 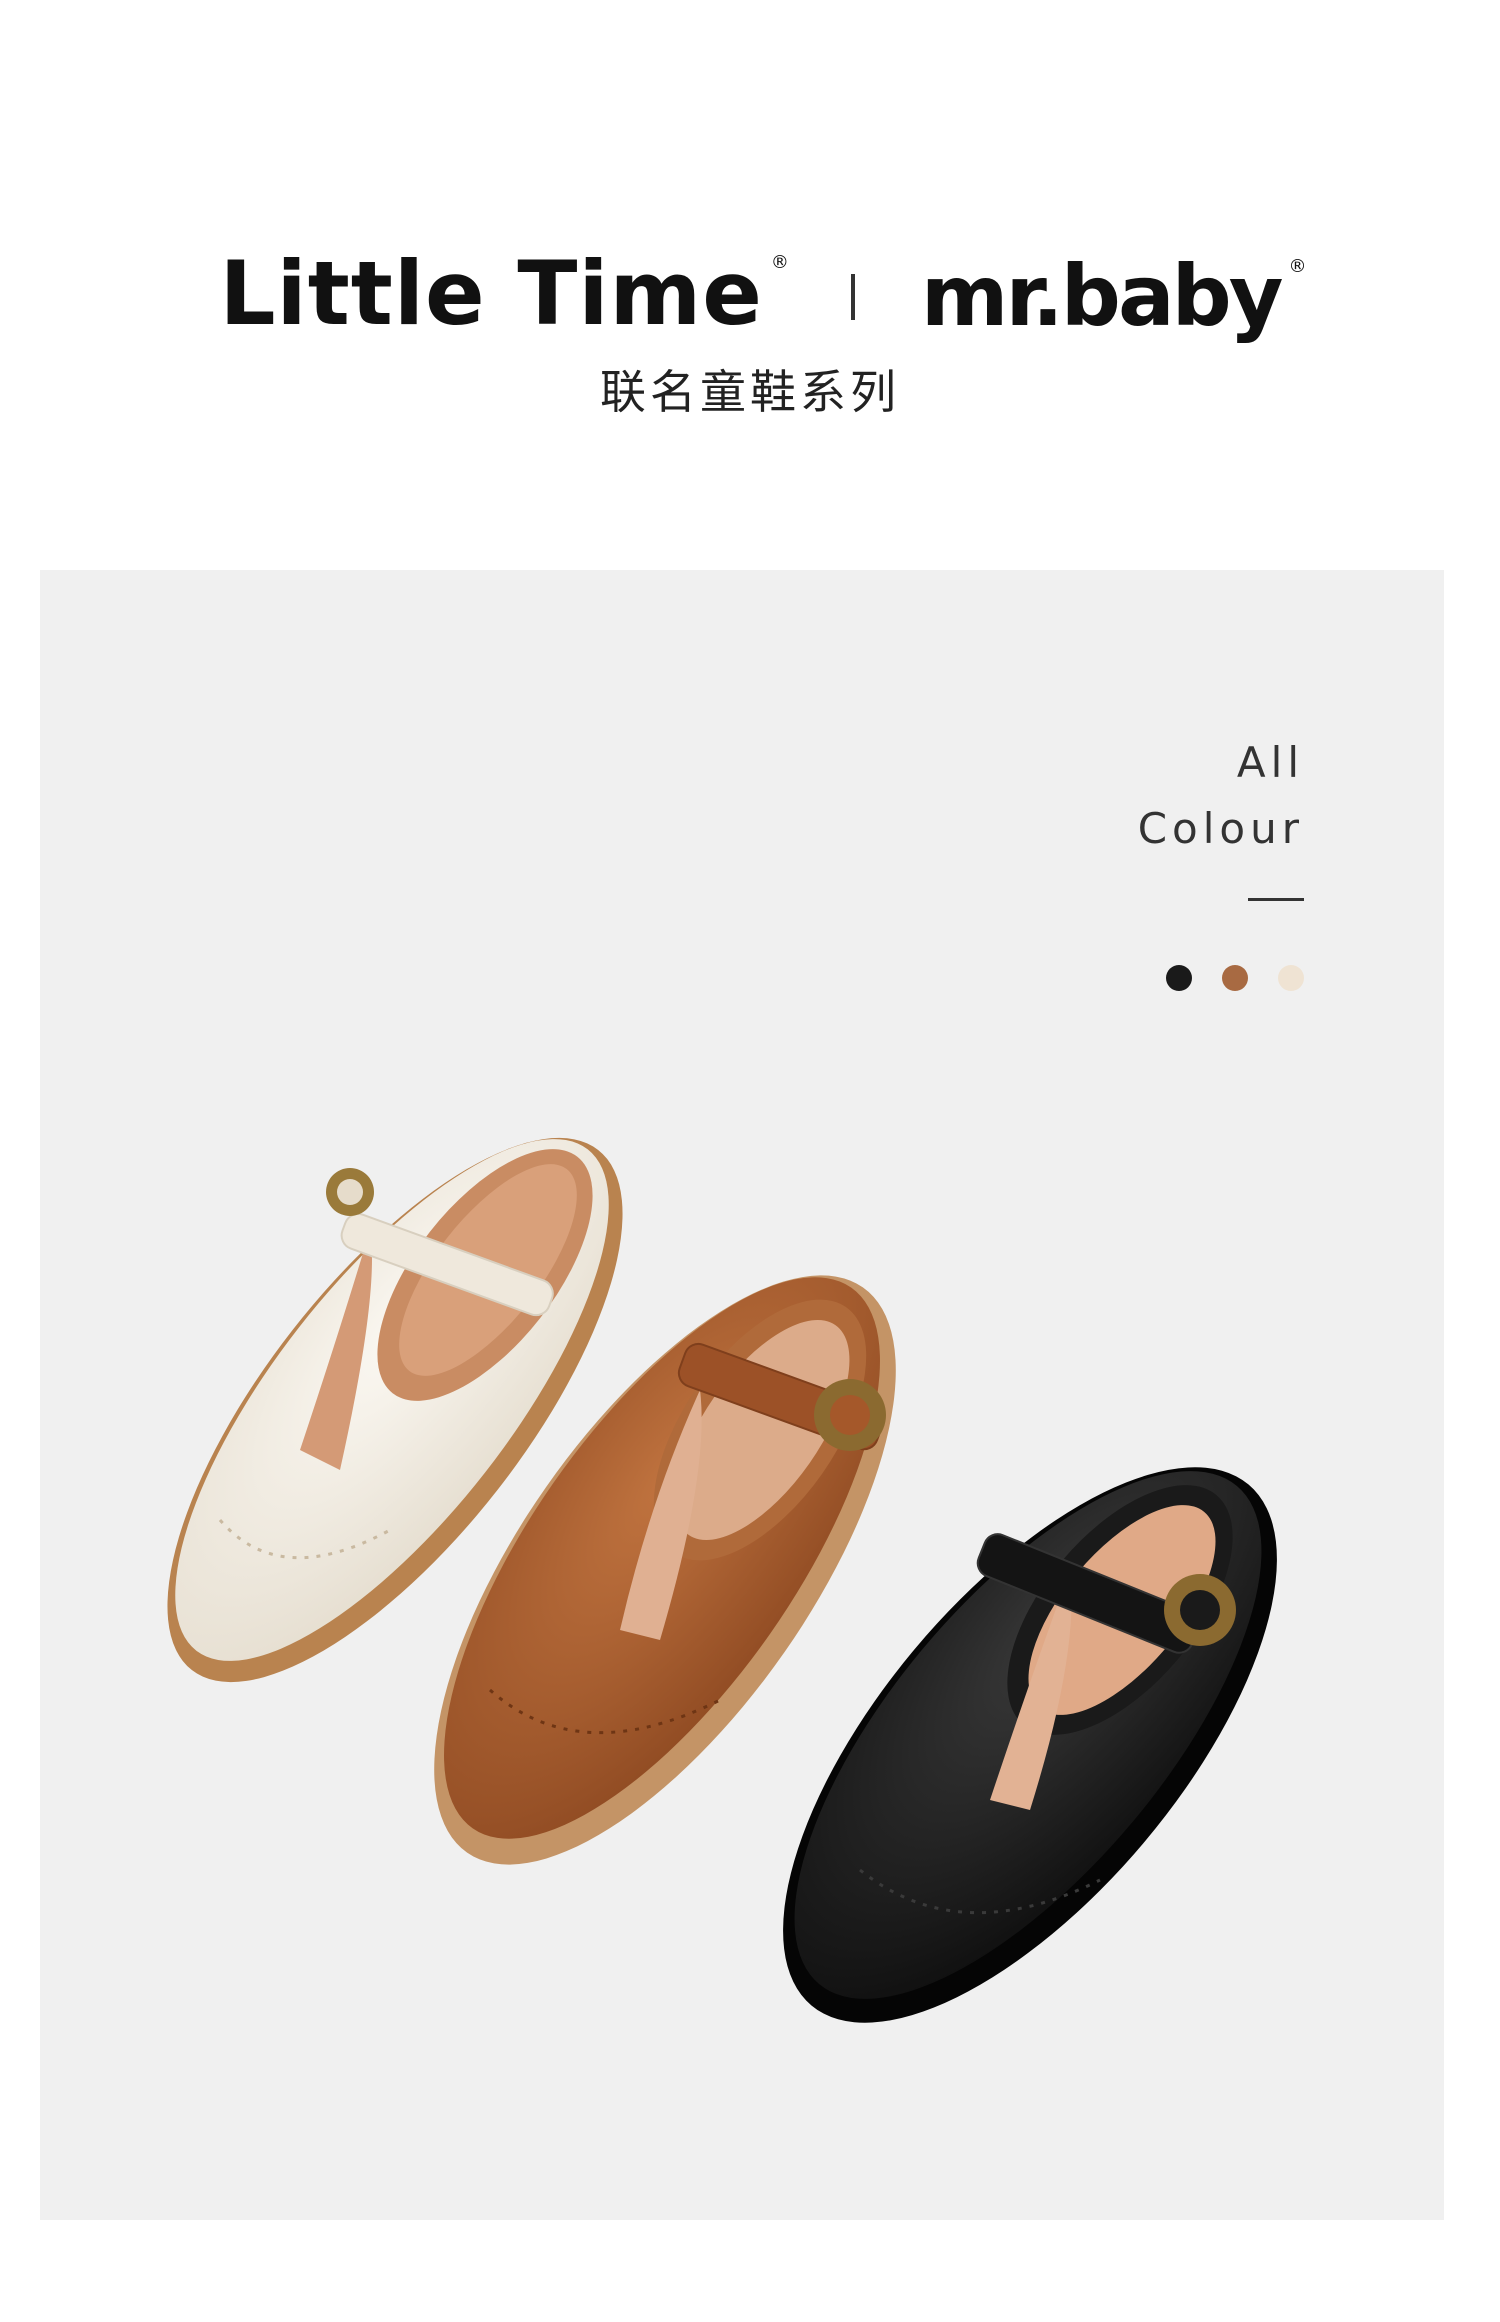 What do you see at coordinates (1235, 978) in the screenshot?
I see `swatch-brown` at bounding box center [1235, 978].